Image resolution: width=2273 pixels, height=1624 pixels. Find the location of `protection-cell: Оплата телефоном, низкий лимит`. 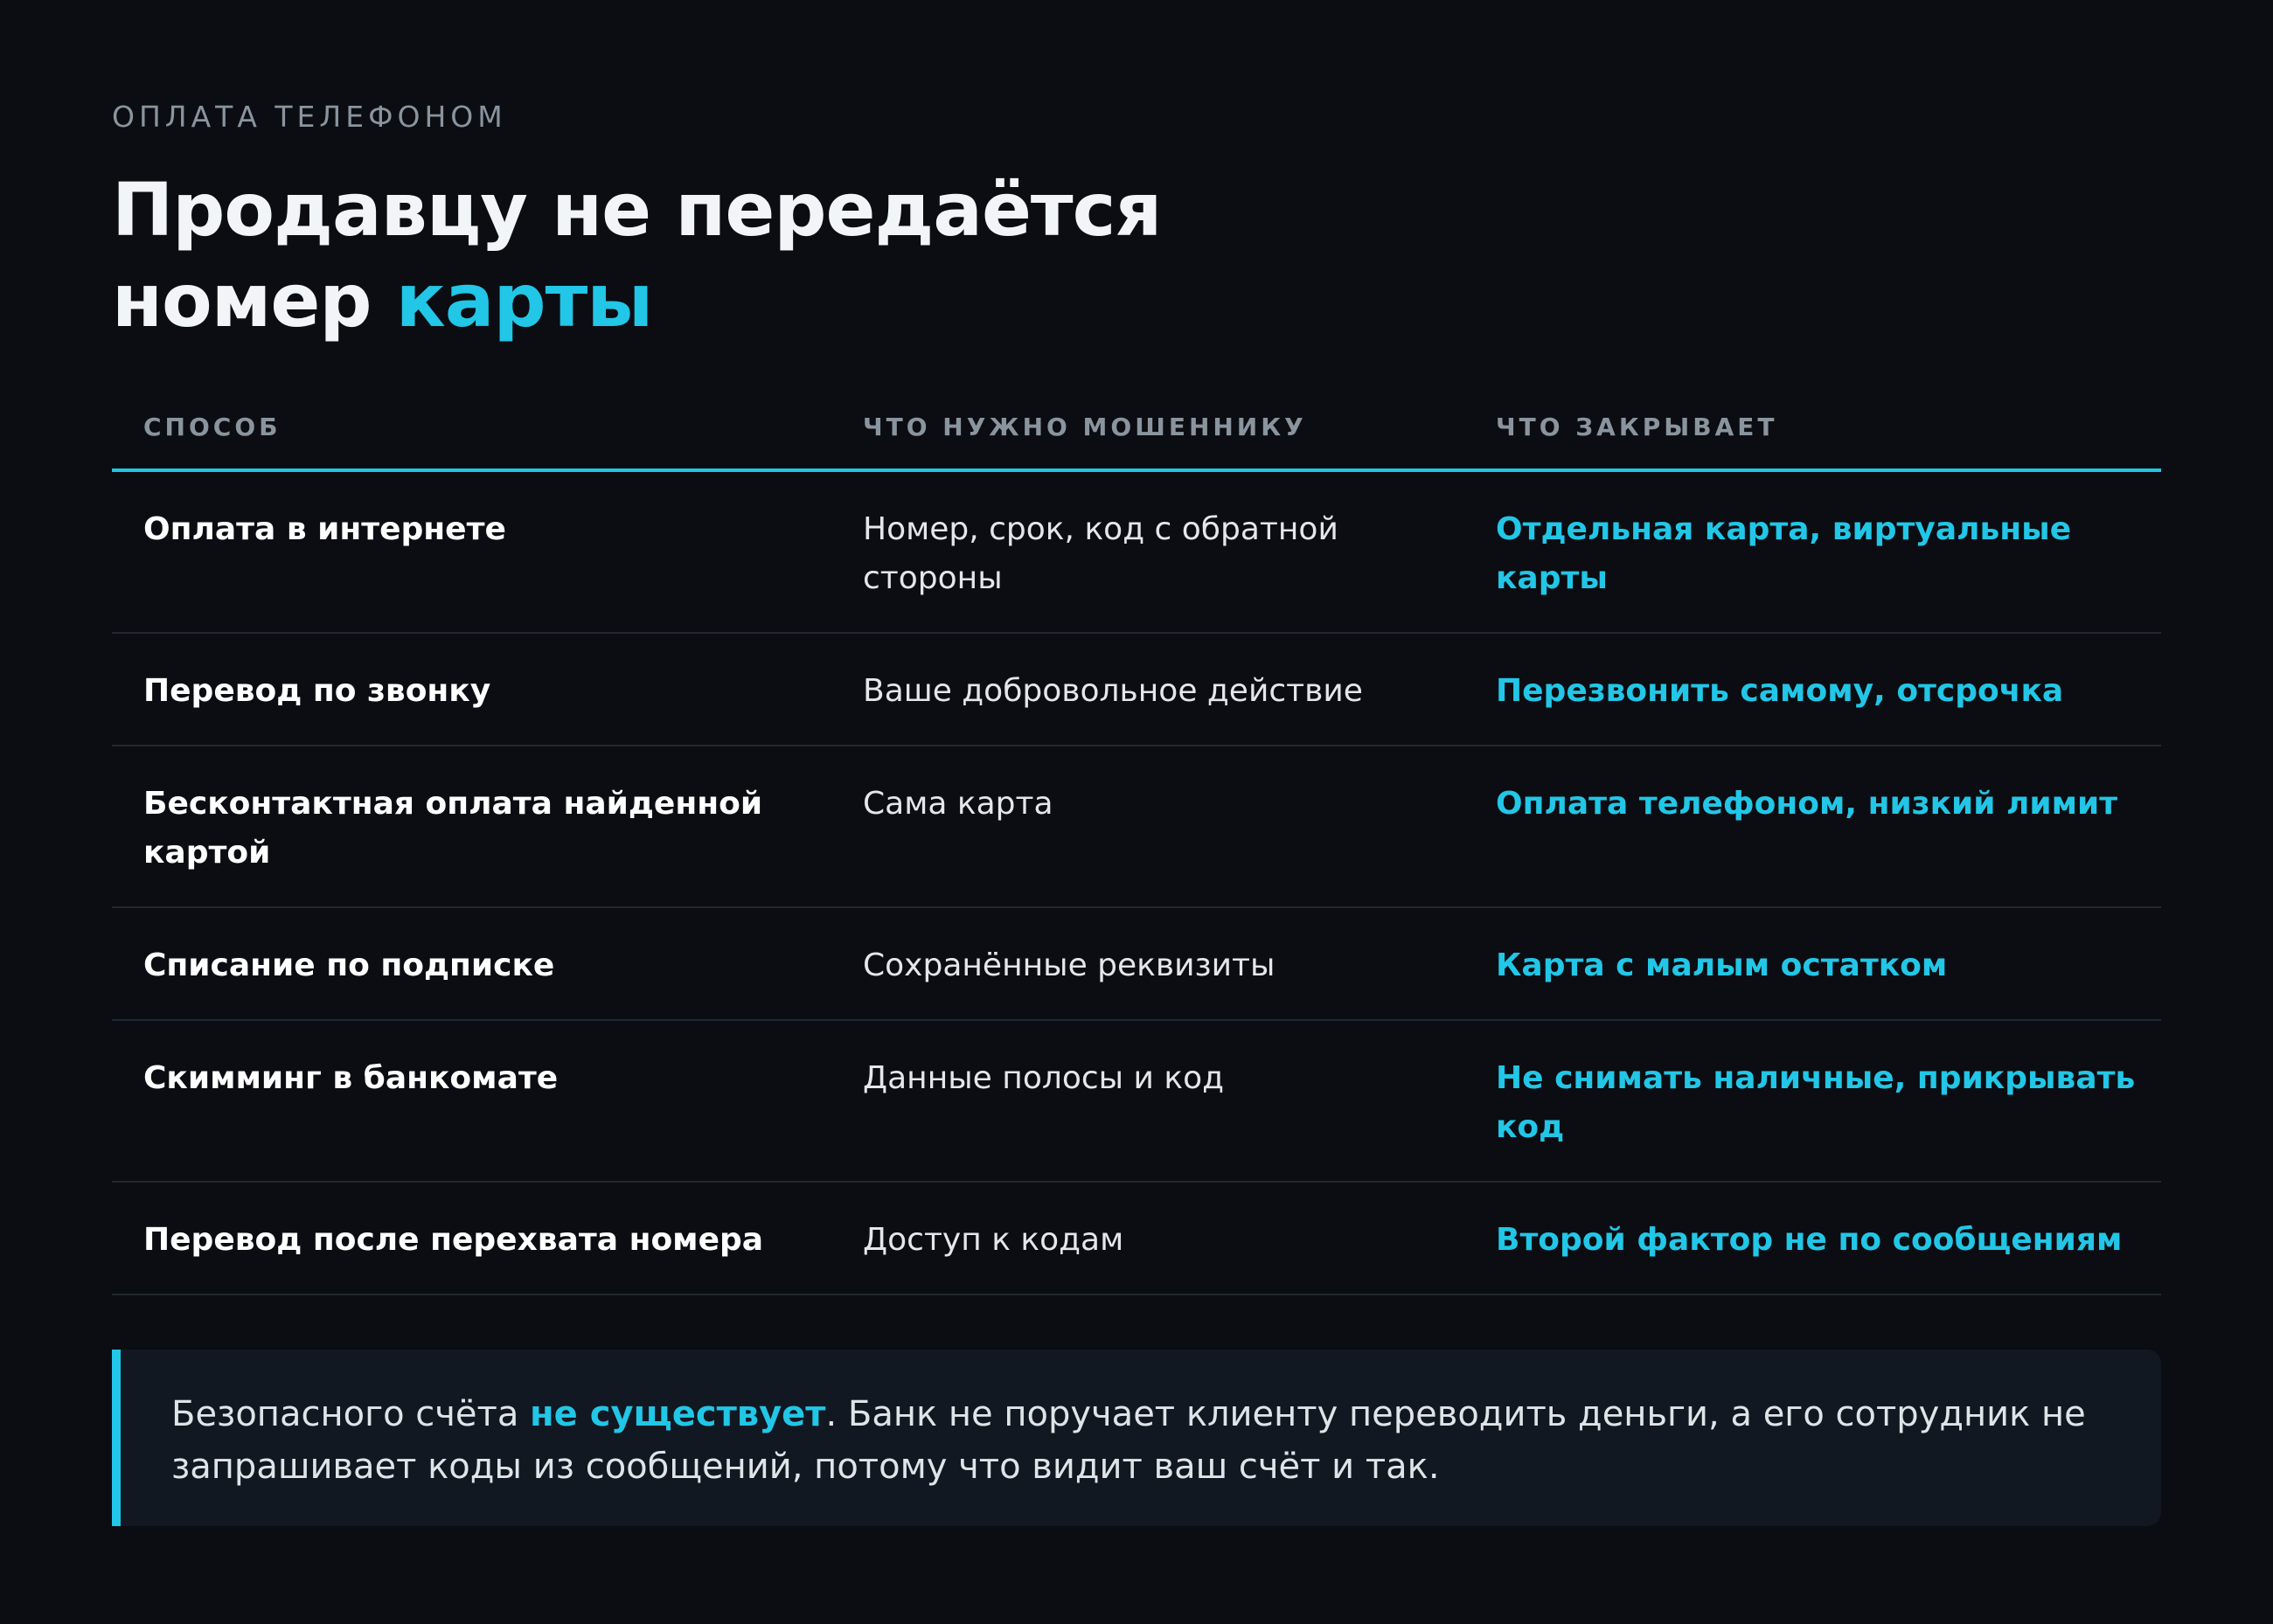

protection-cell: Оплата телефоном, низкий лимит is located at coordinates (1807, 804).